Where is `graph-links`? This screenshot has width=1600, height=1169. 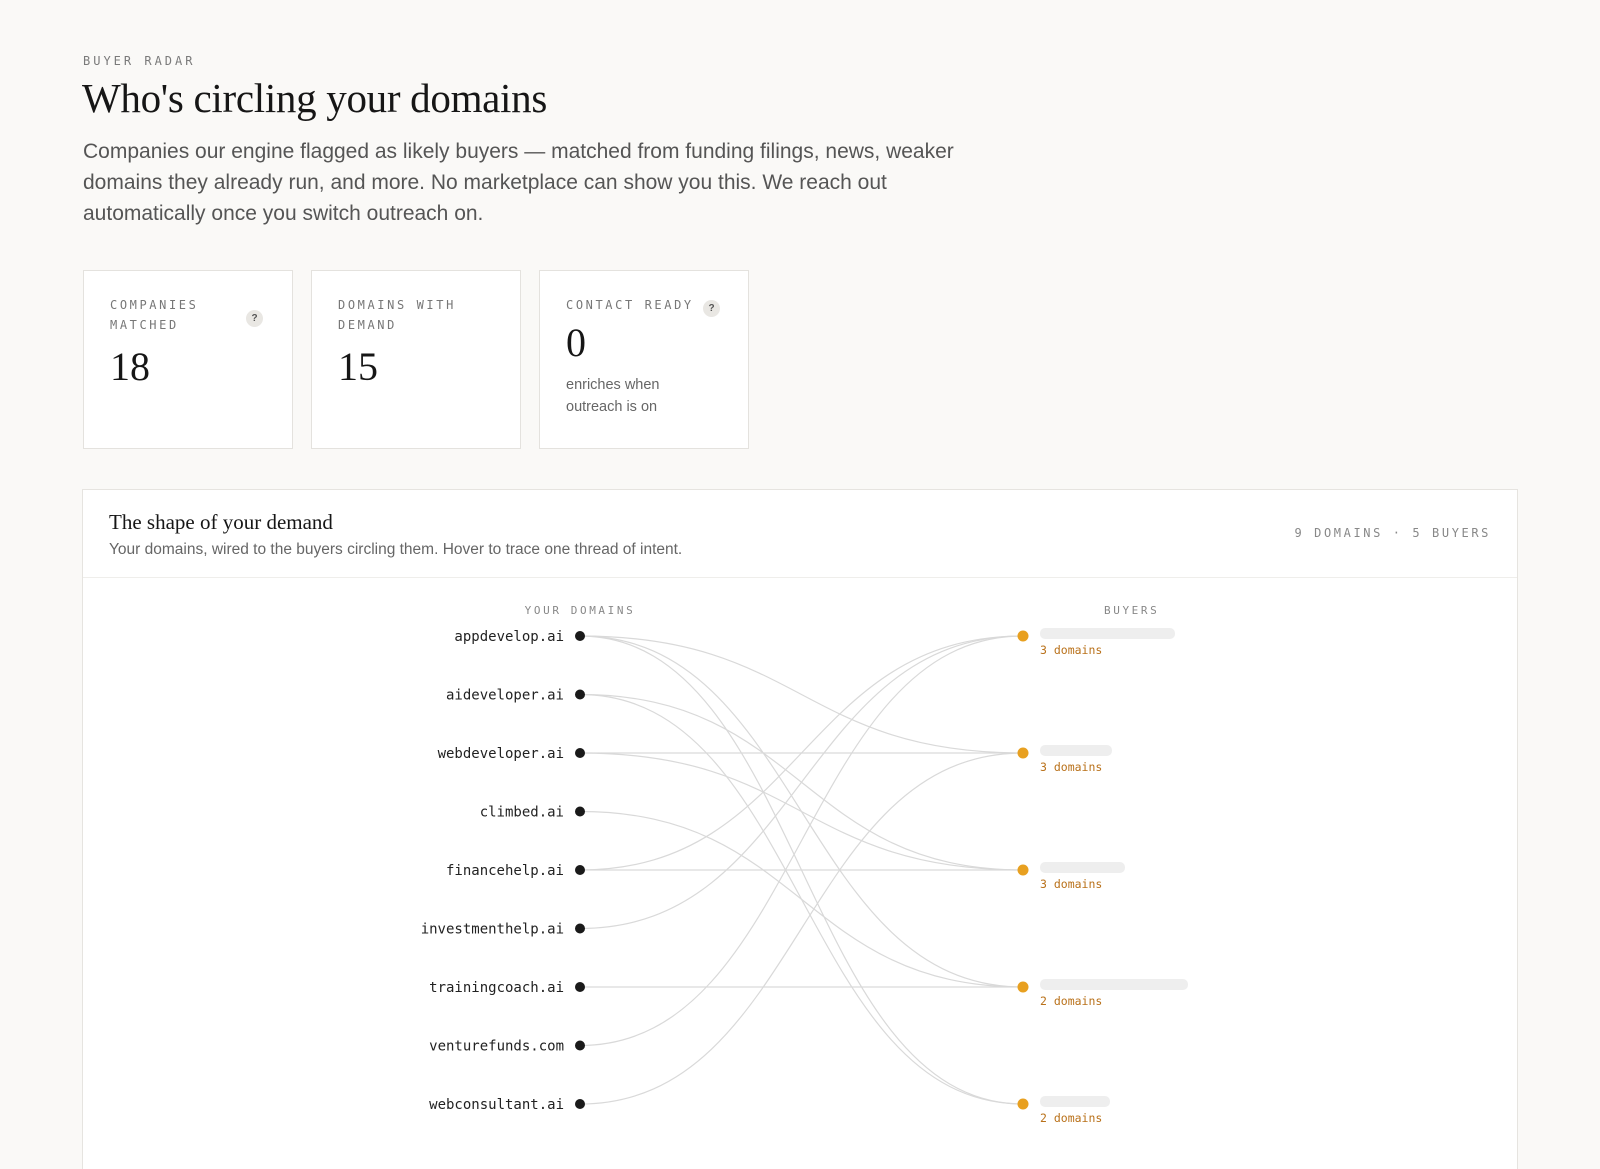
graph-links is located at coordinates (801, 870).